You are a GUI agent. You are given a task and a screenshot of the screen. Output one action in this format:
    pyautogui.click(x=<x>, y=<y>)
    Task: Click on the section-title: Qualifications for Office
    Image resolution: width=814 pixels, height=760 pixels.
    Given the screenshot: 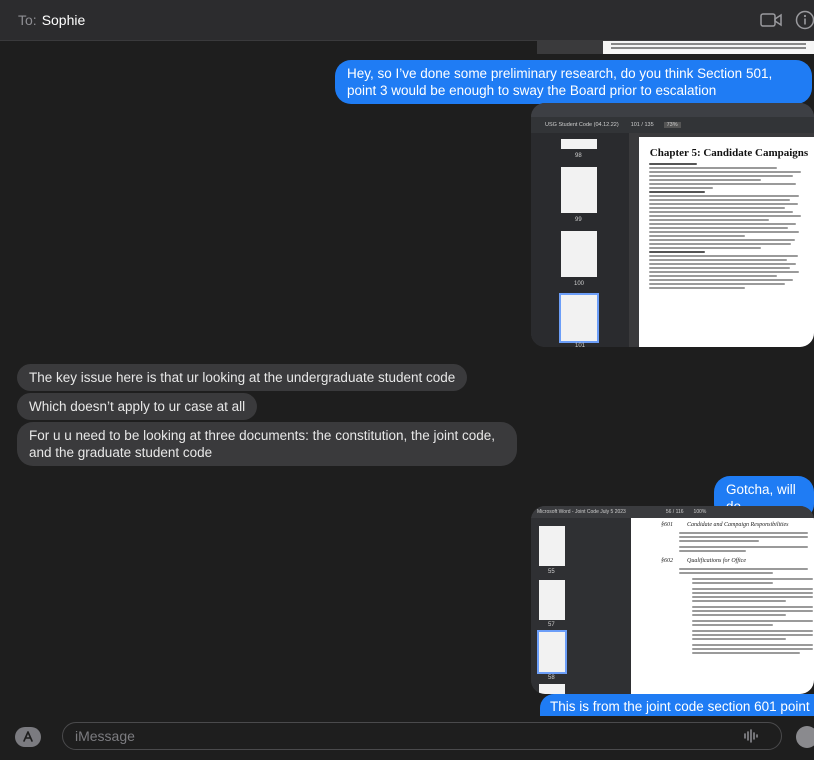 What is the action you would take?
    pyautogui.click(x=716, y=561)
    